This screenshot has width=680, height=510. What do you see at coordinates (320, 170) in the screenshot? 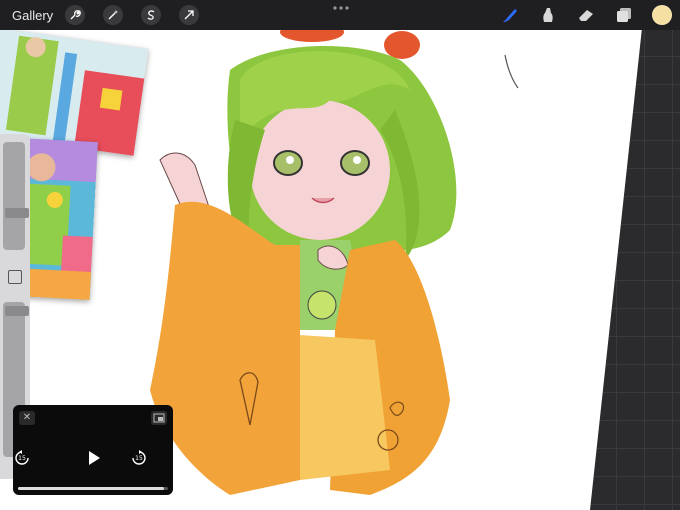
I see `face` at bounding box center [320, 170].